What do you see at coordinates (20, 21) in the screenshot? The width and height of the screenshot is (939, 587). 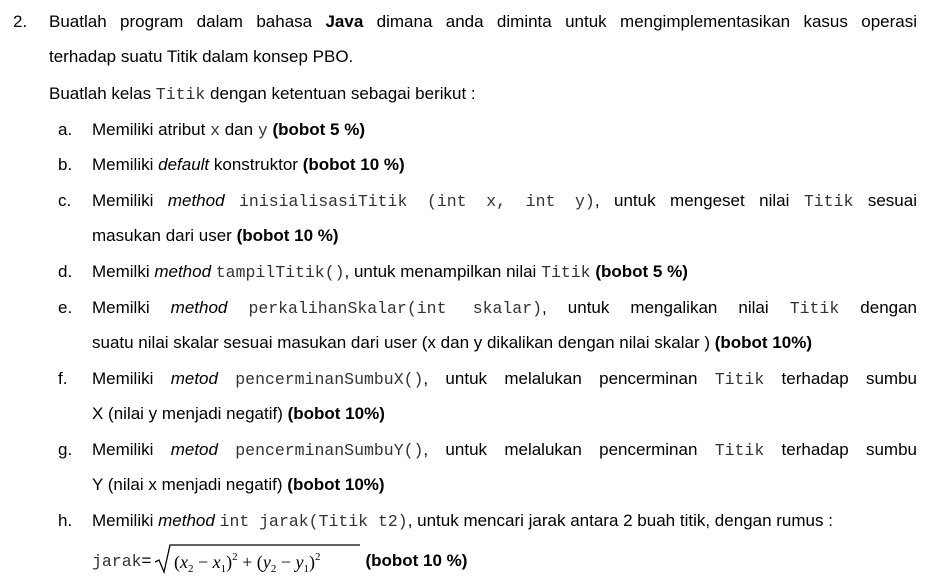 I see `question-number: 2.` at bounding box center [20, 21].